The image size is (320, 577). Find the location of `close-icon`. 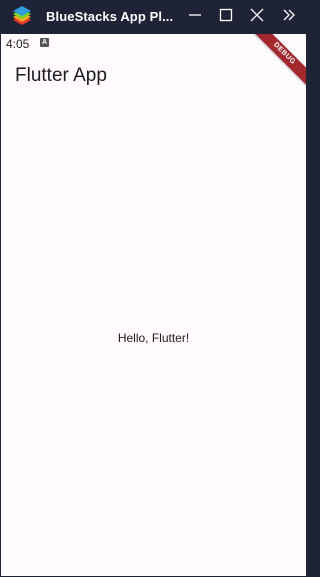

close-icon is located at coordinates (257, 17).